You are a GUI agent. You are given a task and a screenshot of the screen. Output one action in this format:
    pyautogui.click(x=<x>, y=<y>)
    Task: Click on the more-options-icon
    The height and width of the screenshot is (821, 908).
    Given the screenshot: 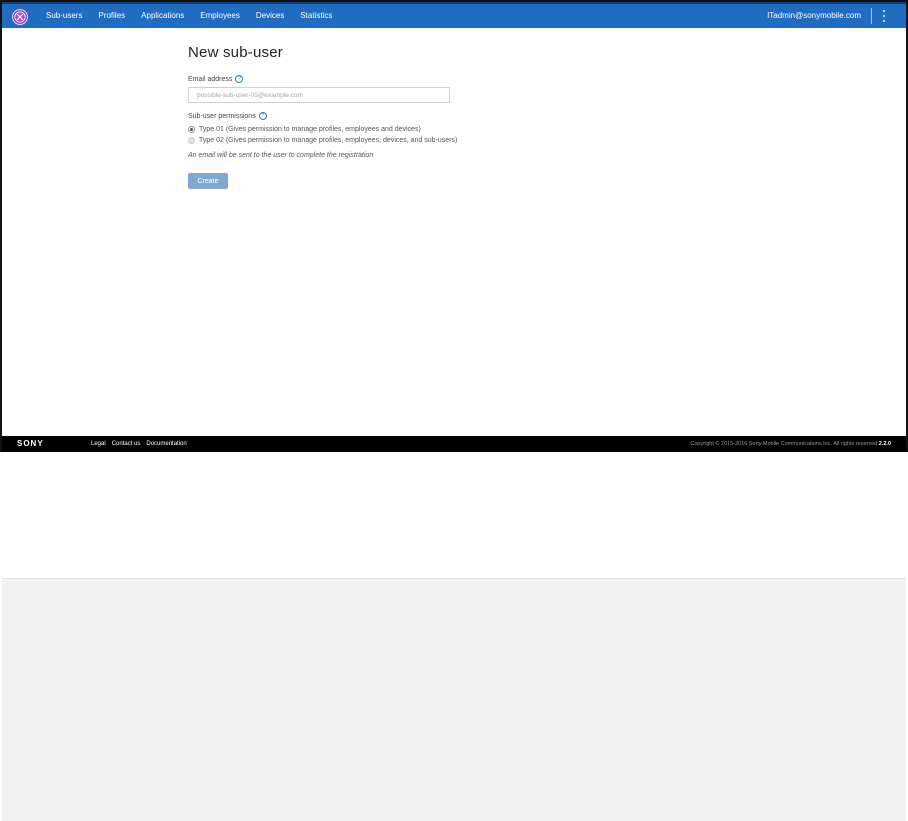 What is the action you would take?
    pyautogui.click(x=884, y=16)
    